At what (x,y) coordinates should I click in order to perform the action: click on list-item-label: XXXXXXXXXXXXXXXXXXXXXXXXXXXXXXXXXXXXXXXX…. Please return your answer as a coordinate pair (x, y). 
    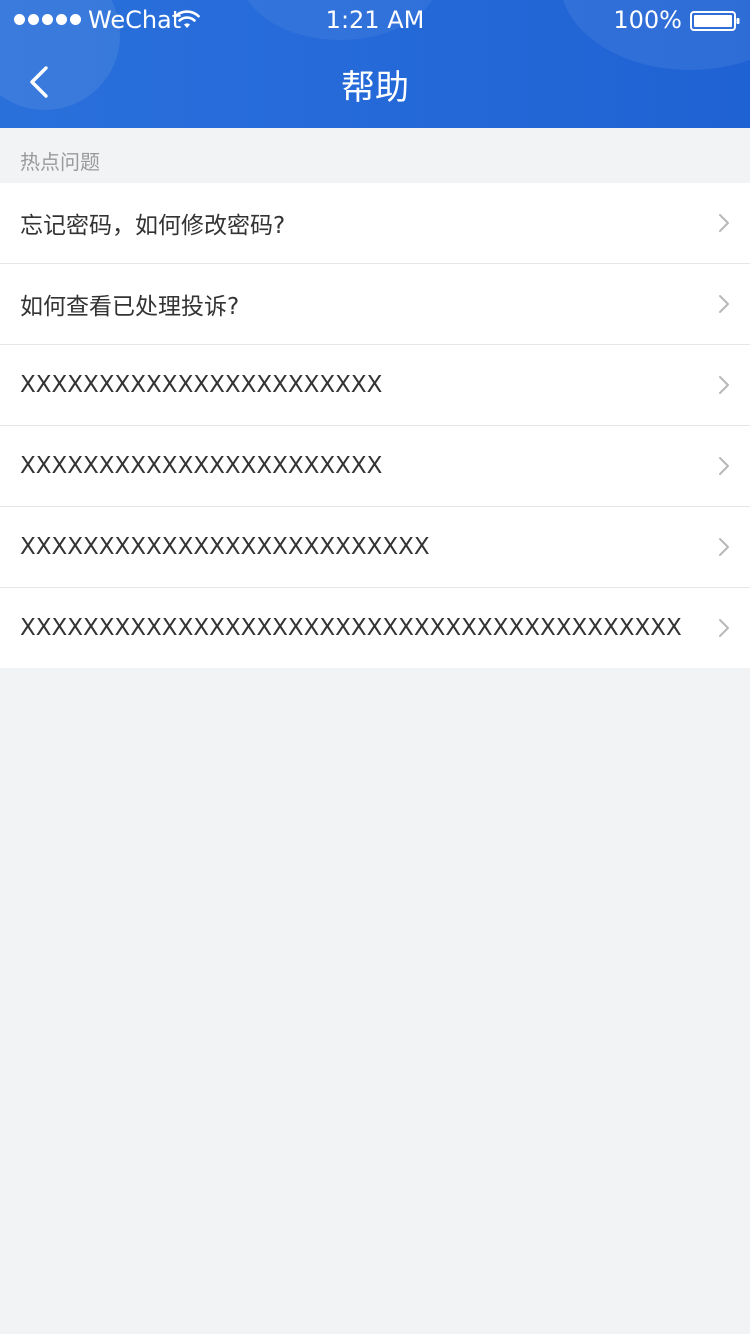
    Looking at the image, I should click on (351, 628).